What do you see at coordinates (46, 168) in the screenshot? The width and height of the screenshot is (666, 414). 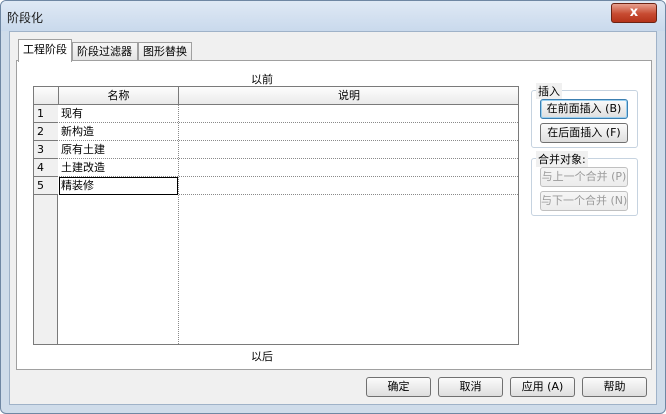 I see `row-number: 4` at bounding box center [46, 168].